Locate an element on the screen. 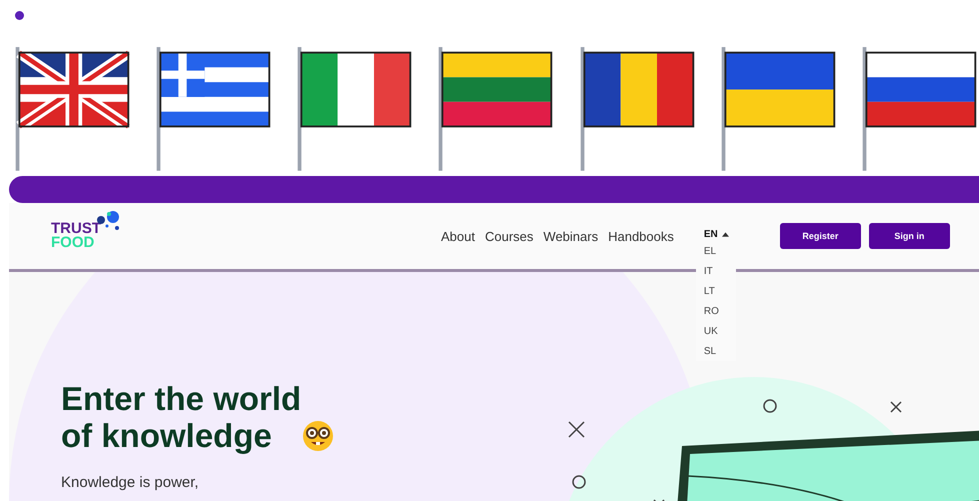 The width and height of the screenshot is (979, 501). language-option: EL is located at coordinates (716, 251).